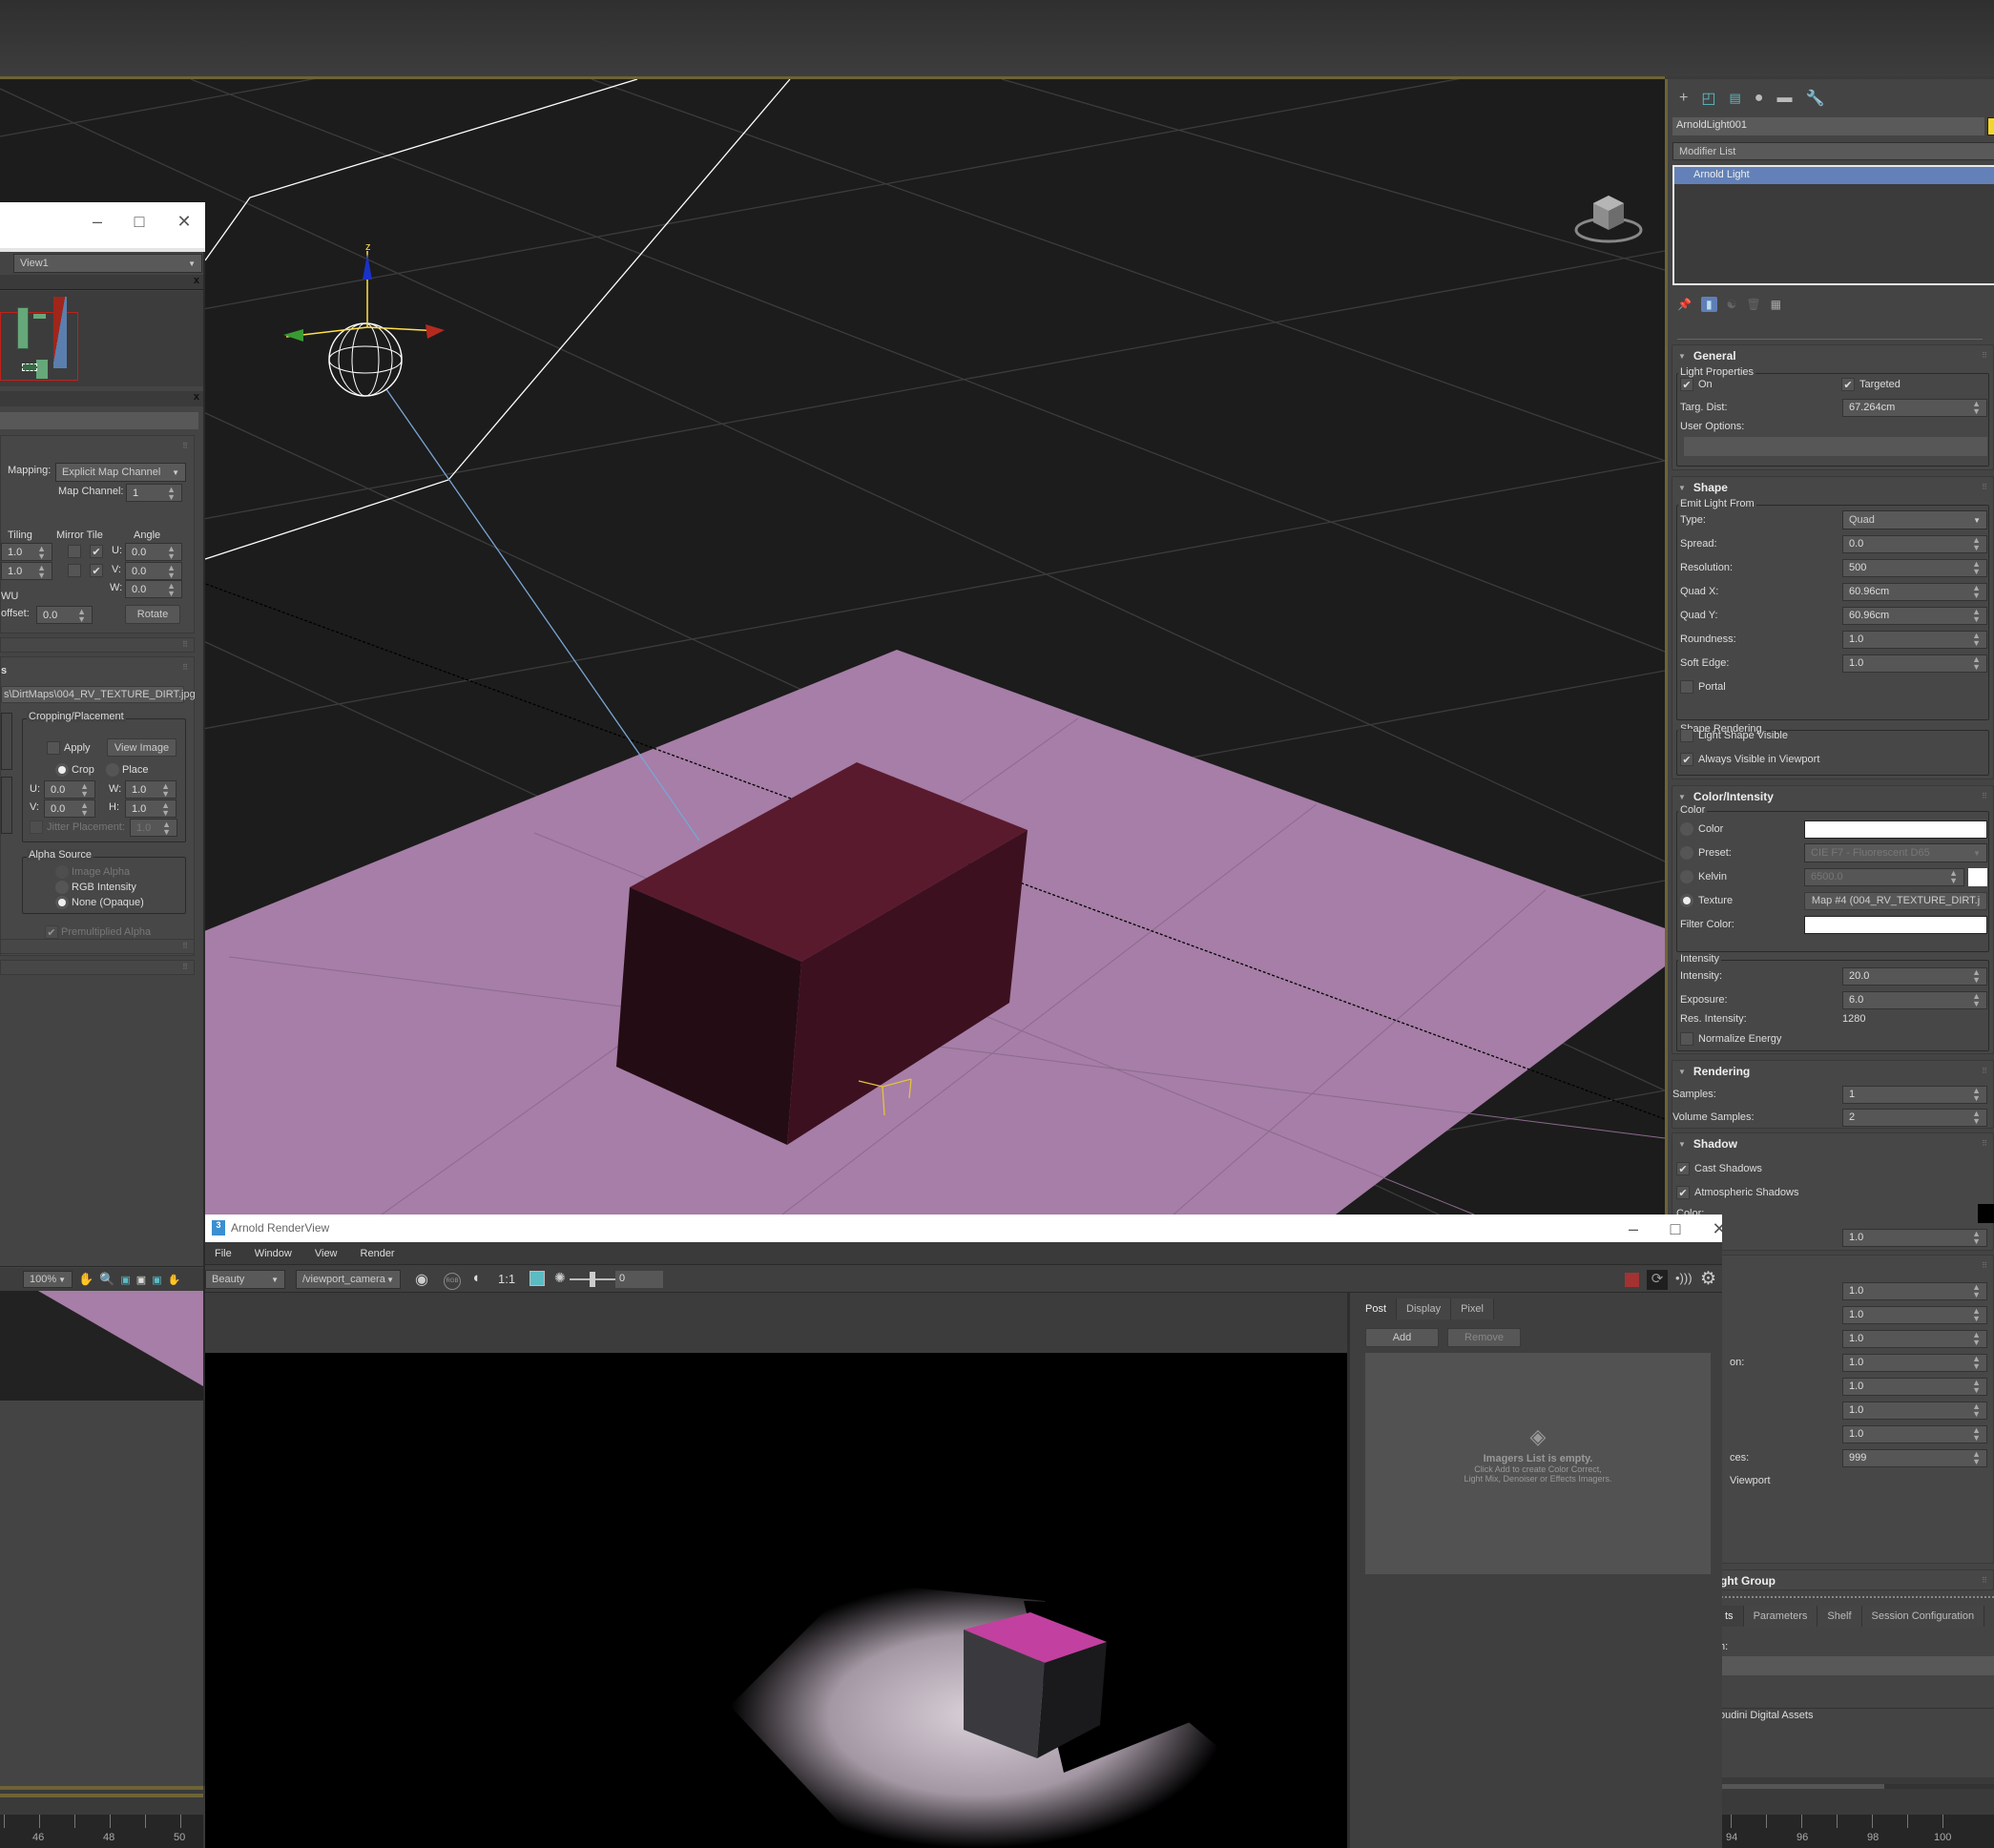 This screenshot has height=1848, width=1994. Describe the element at coordinates (1484, 1337) in the screenshot. I see `remove-imager-button: Remove` at that location.